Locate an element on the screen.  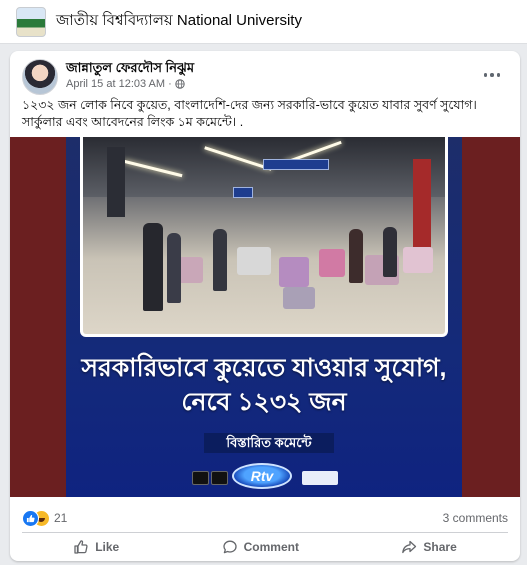
comment-bubble-icon is located at coordinates (229, 547).